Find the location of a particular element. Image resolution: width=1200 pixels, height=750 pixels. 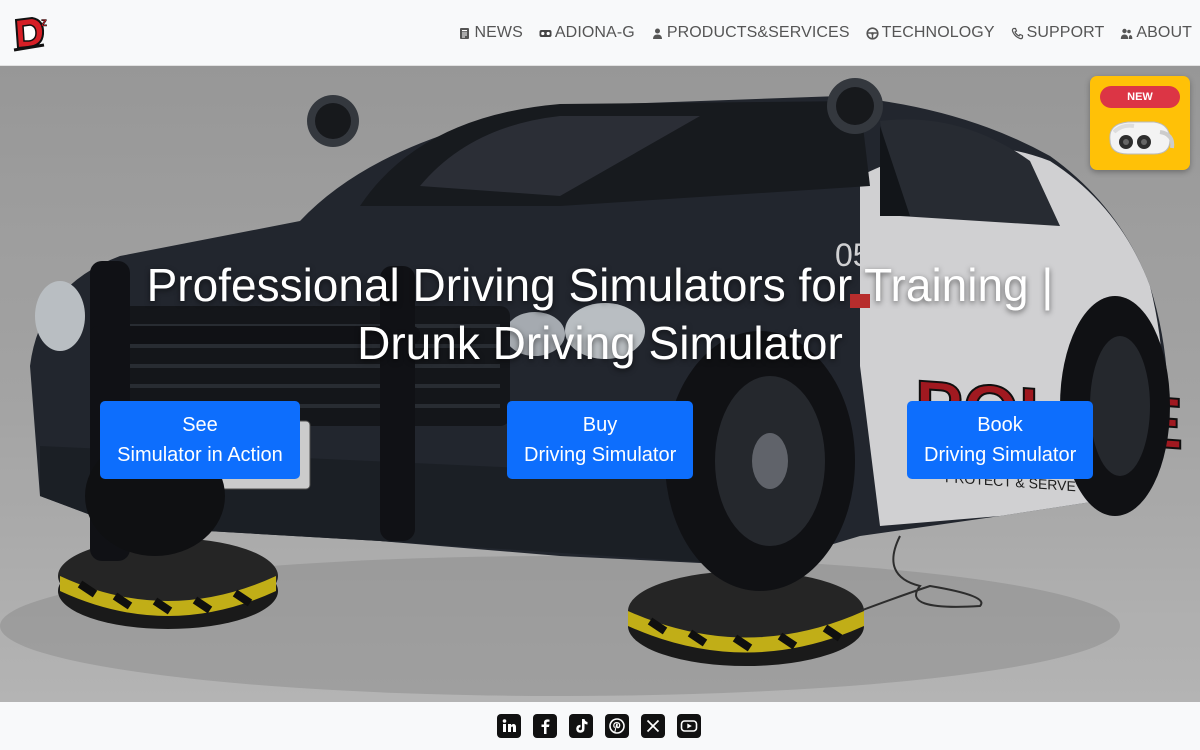

nav-products-services-label: PRODUCTS&SERVICES is located at coordinates (758, 32).